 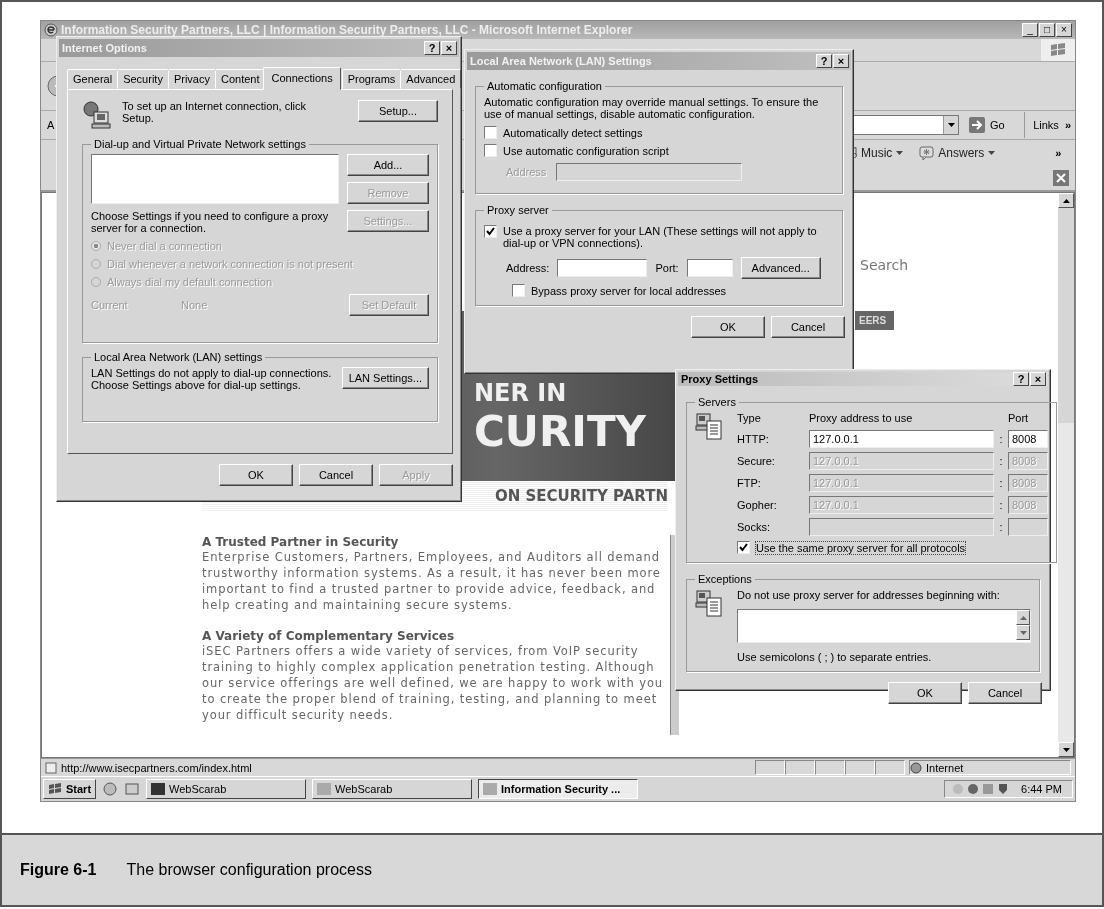 I want to click on section-text: iSEC Partners offers a wide variety of services, from VoIP security training to highly complex application penetration testing. Although our service offerings are well defined, we are happy to work with you to create the proper blend of training, testing, and planning to meet your difficult security needs., so click(x=433, y=683).